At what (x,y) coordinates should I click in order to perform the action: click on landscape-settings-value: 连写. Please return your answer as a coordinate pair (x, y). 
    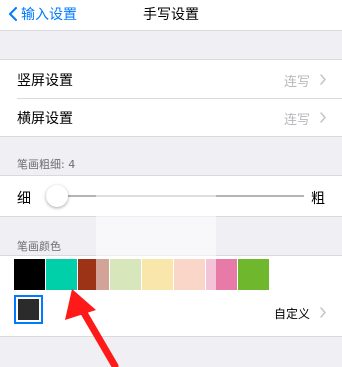
    Looking at the image, I should click on (296, 120).